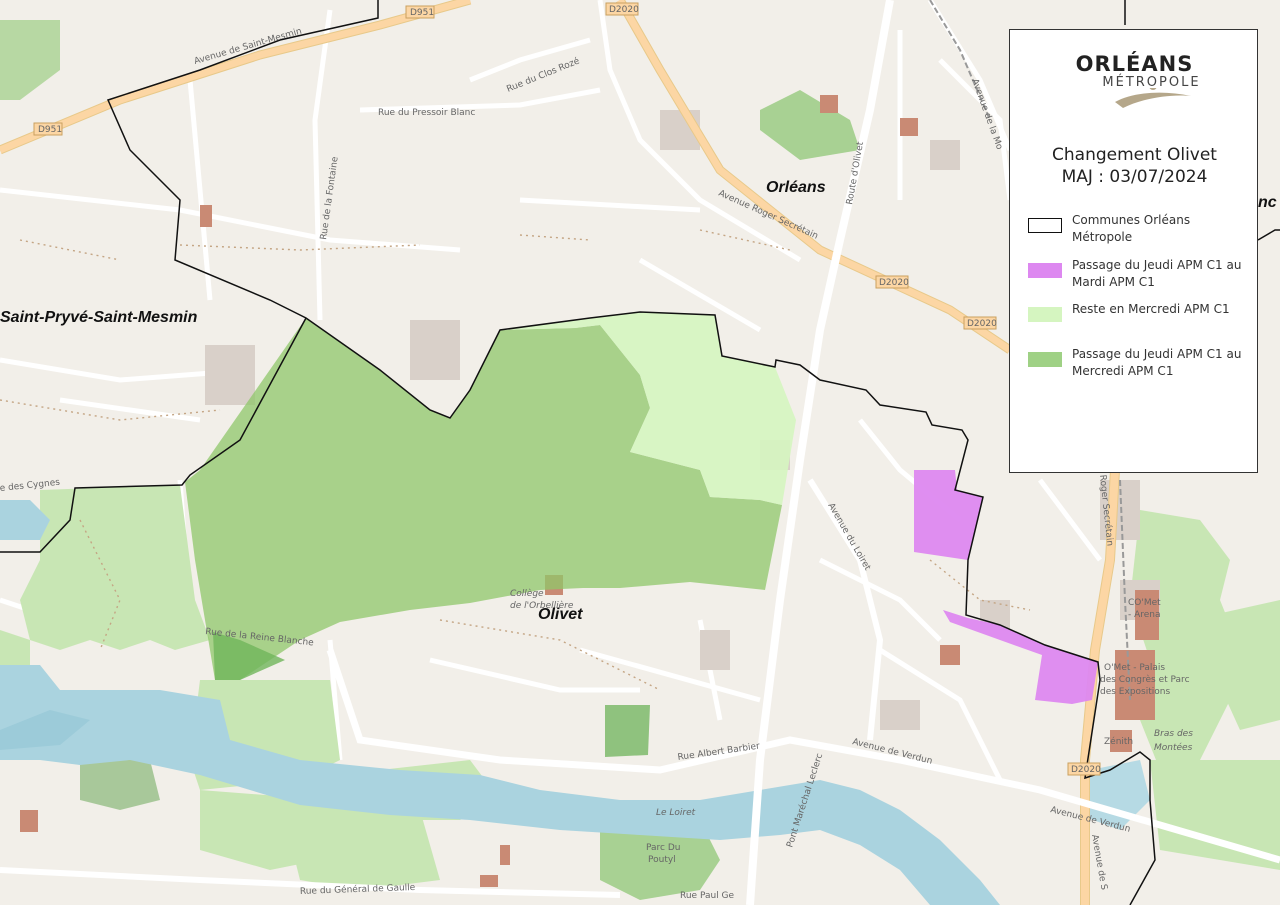 This screenshot has height=905, width=1280. What do you see at coordinates (1134, 155) in the screenshot?
I see `legend-title-line1: Changement Olivet` at bounding box center [1134, 155].